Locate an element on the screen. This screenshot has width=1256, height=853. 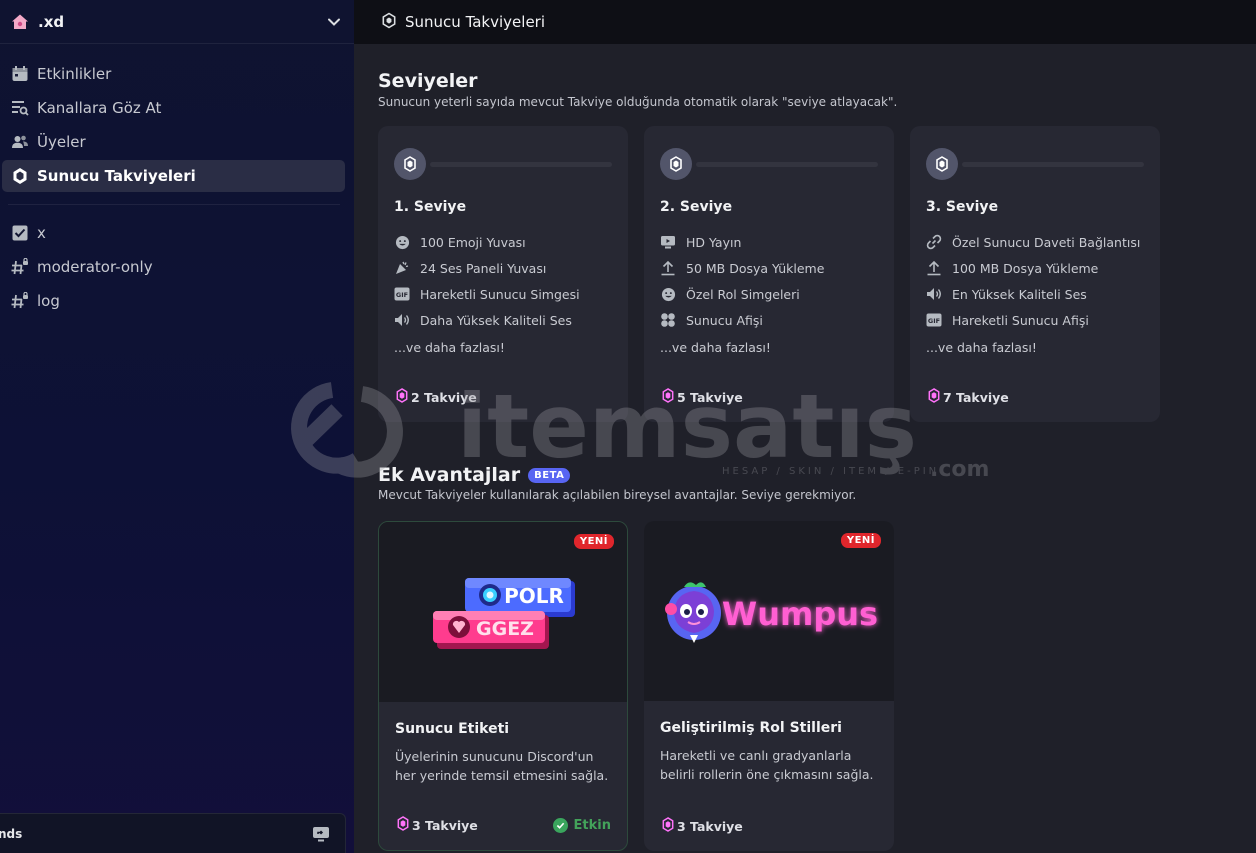
boost-count-label: 3 Takviye is located at coordinates (445, 825).